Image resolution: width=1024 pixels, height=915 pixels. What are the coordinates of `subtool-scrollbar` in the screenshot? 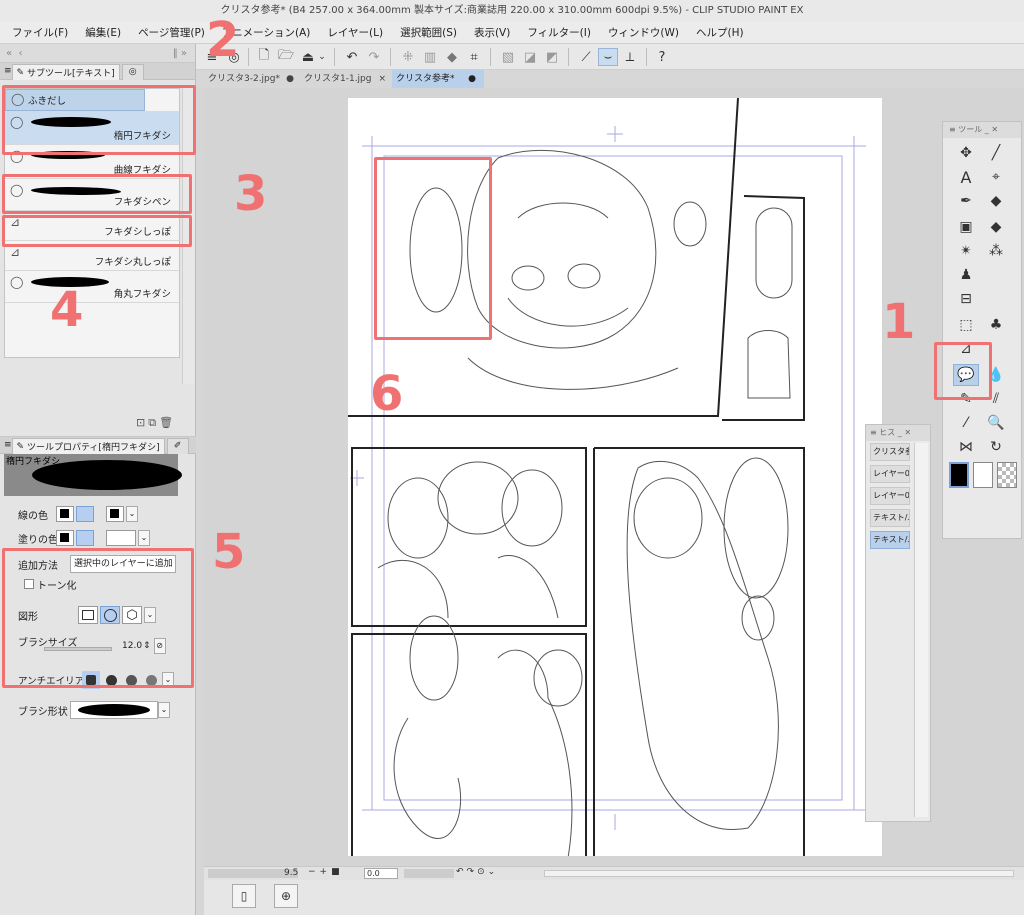 It's located at (188, 236).